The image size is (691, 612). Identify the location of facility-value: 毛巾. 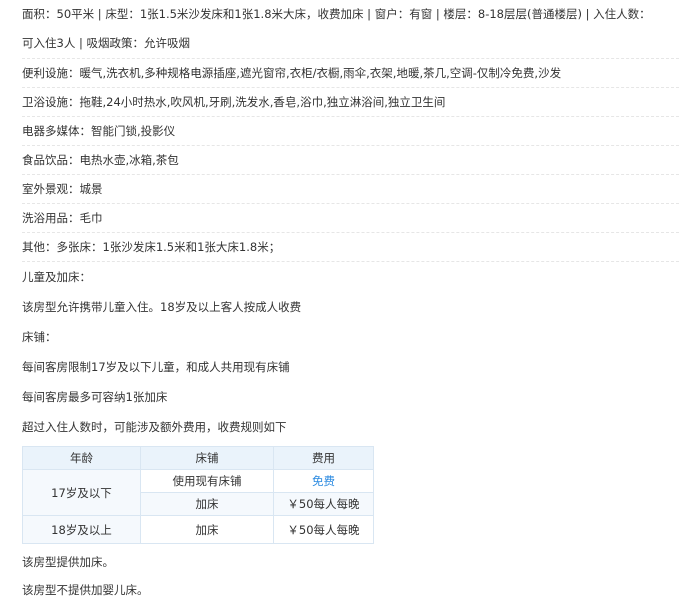
(91, 218).